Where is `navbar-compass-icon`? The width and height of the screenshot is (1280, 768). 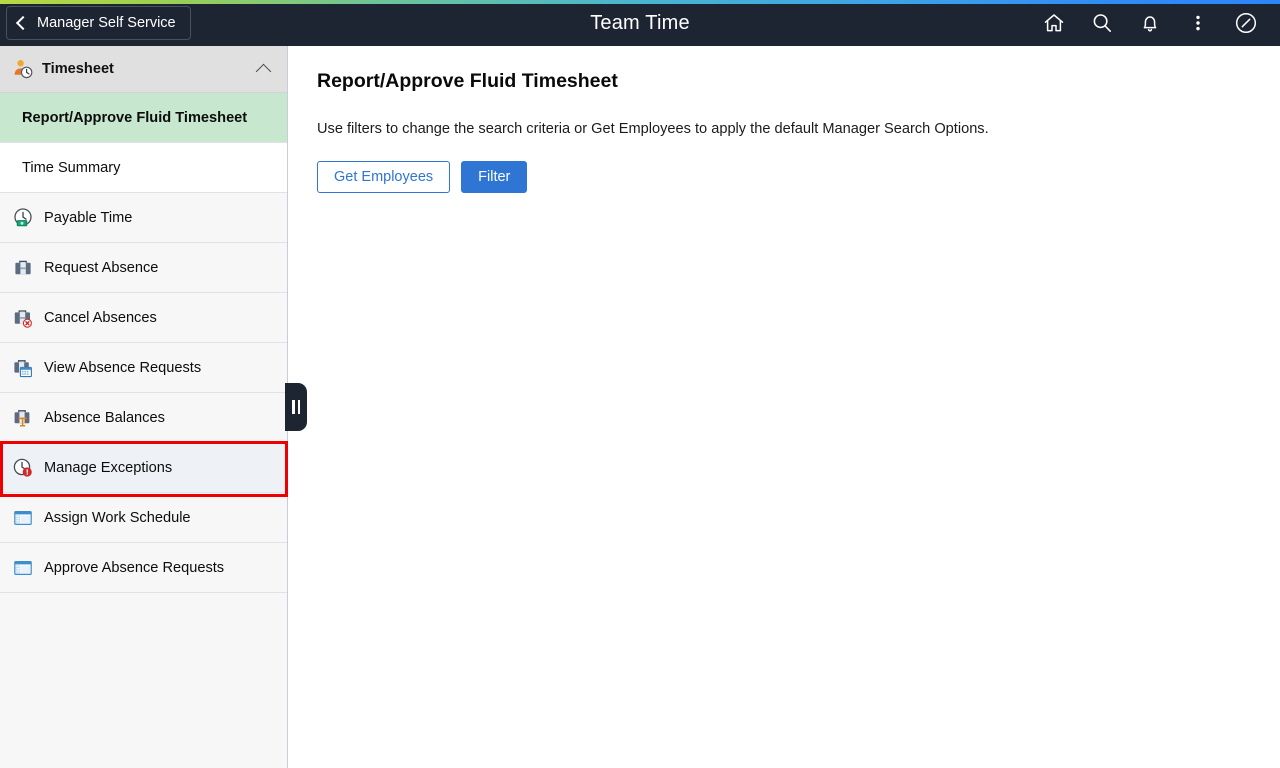 navbar-compass-icon is located at coordinates (1246, 23).